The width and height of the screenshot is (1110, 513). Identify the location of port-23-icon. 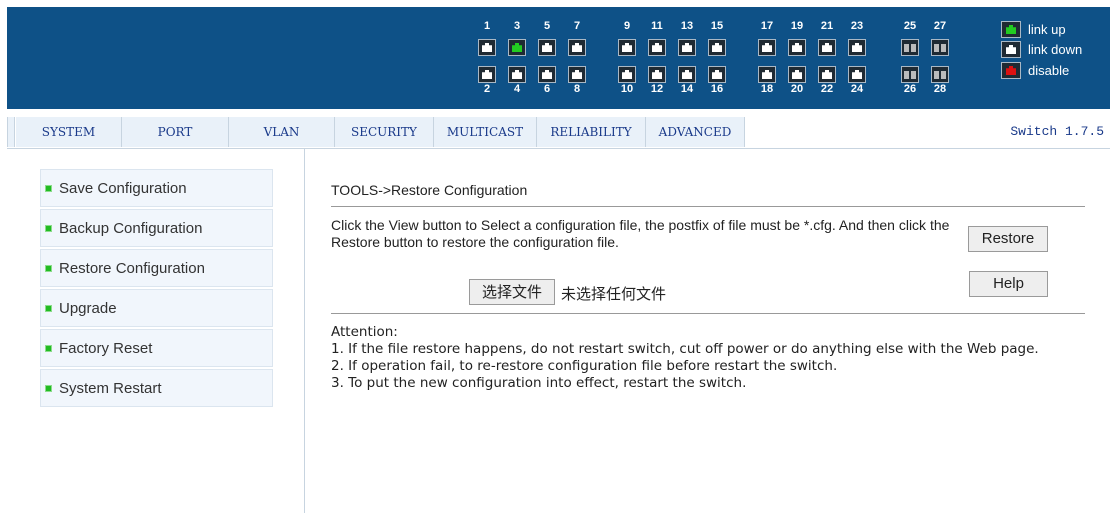
(857, 47).